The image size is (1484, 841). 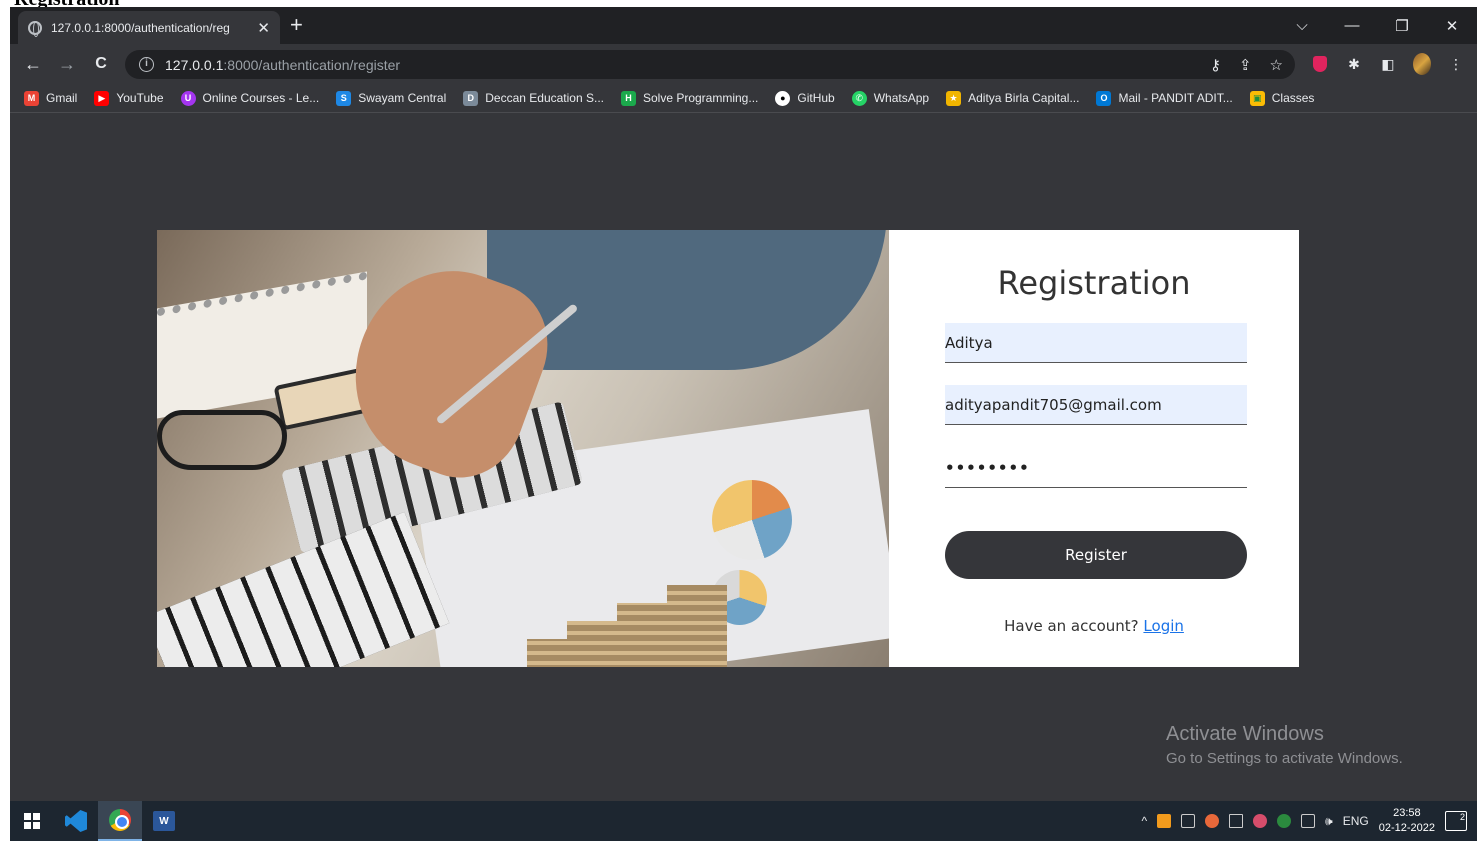 What do you see at coordinates (1402, 26) in the screenshot?
I see `restore-button: ❐` at bounding box center [1402, 26].